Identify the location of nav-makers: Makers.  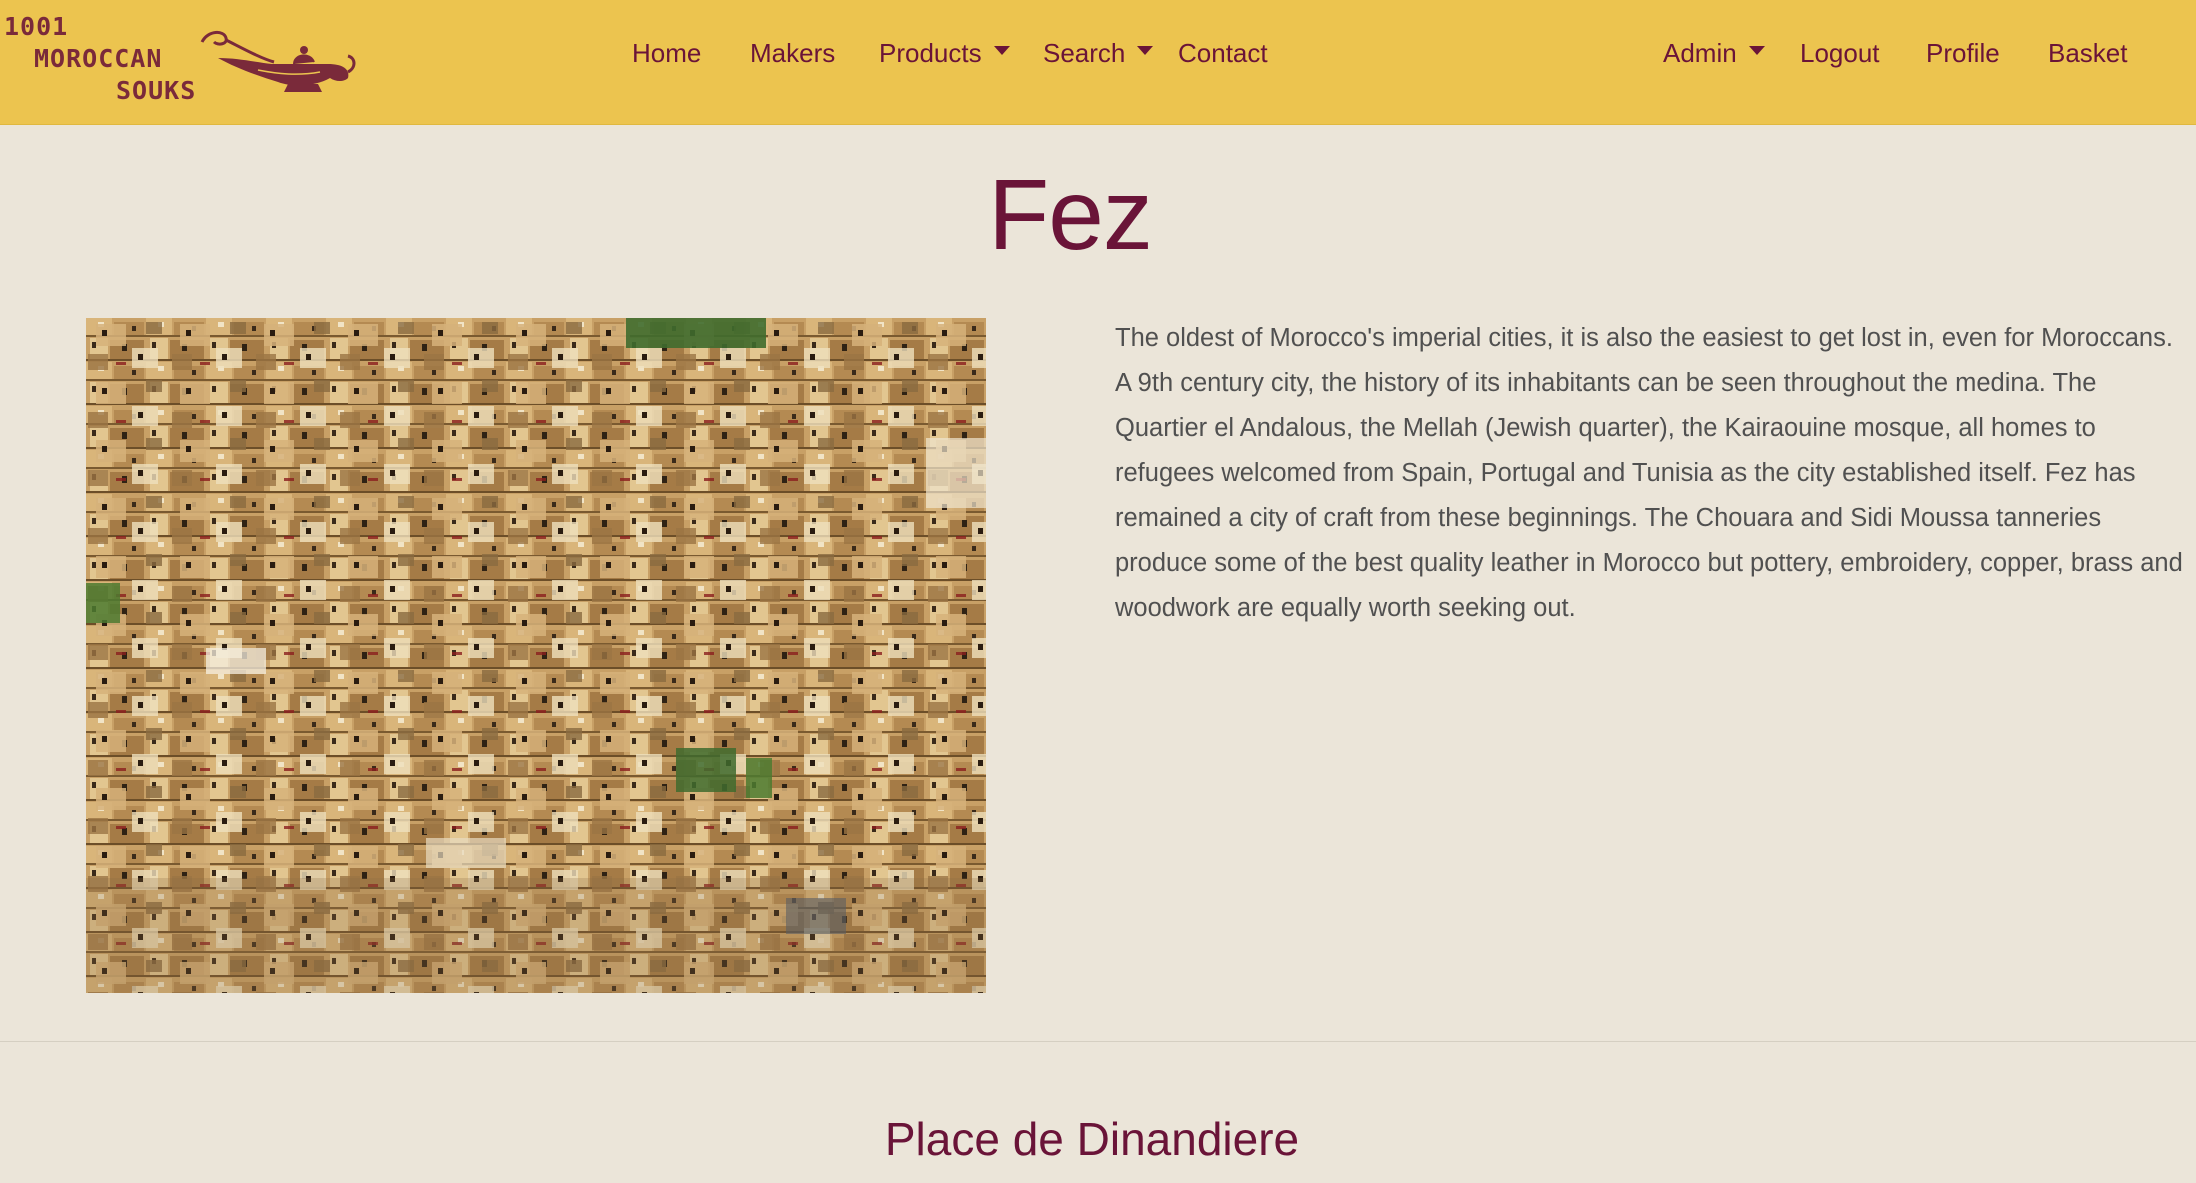
(792, 53).